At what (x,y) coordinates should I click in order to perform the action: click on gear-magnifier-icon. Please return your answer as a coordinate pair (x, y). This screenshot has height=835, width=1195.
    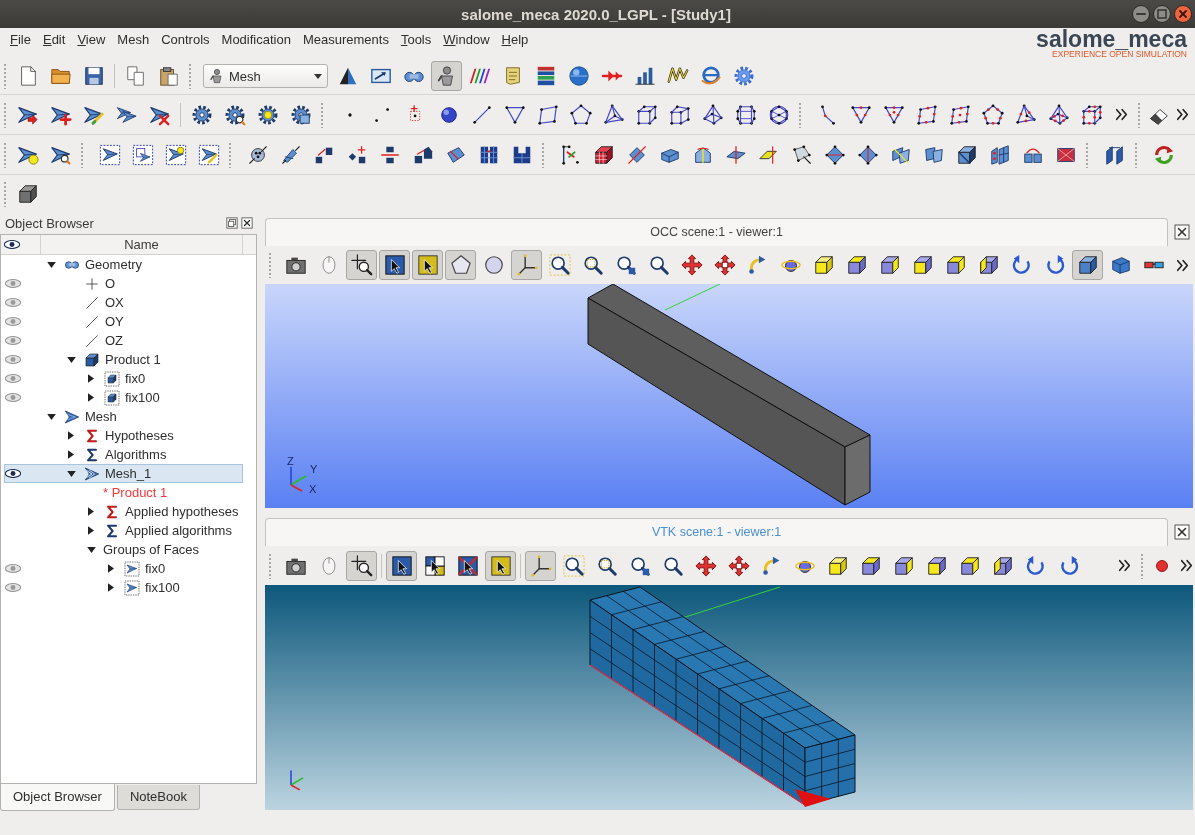
    Looking at the image, I should click on (234, 114).